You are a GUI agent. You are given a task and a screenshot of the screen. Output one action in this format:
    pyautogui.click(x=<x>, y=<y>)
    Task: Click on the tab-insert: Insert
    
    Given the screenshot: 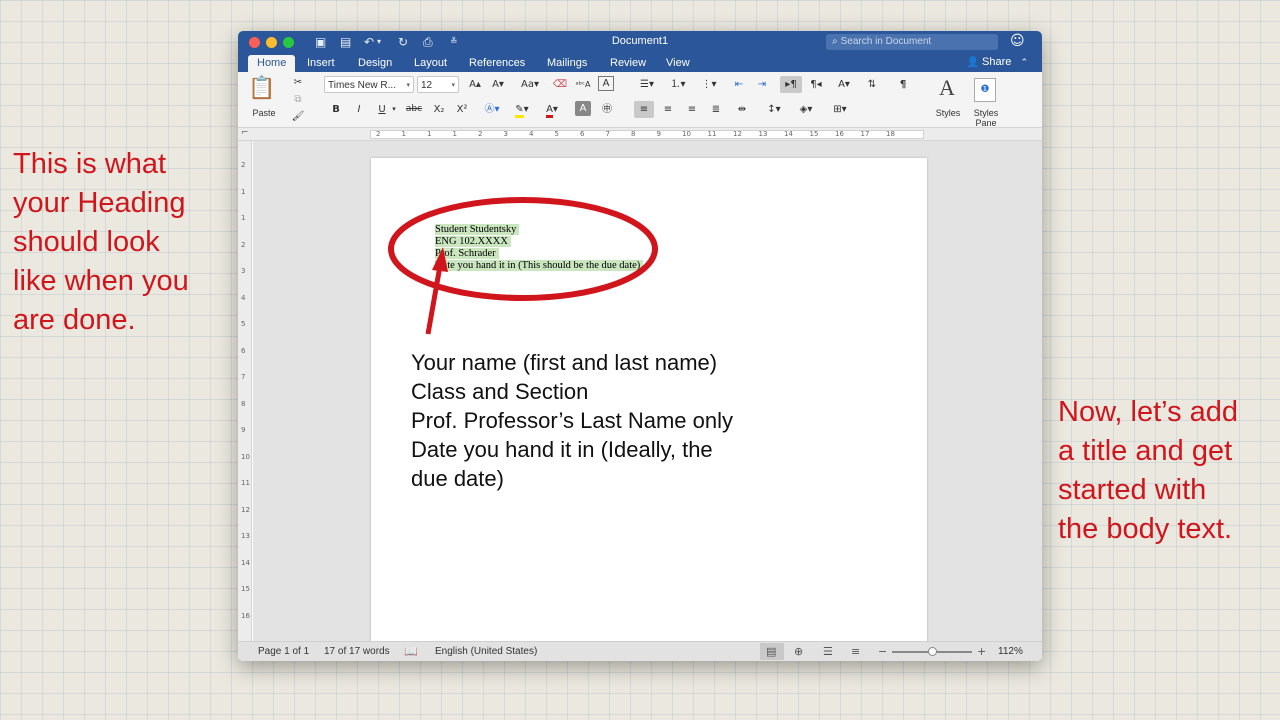 What is the action you would take?
    pyautogui.click(x=321, y=63)
    